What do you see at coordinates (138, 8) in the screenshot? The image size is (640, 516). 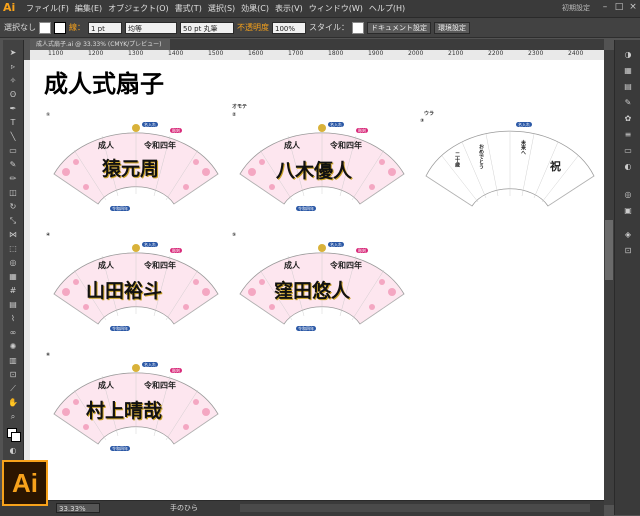 I see `menu-object: オブジェクト(O)` at bounding box center [138, 8].